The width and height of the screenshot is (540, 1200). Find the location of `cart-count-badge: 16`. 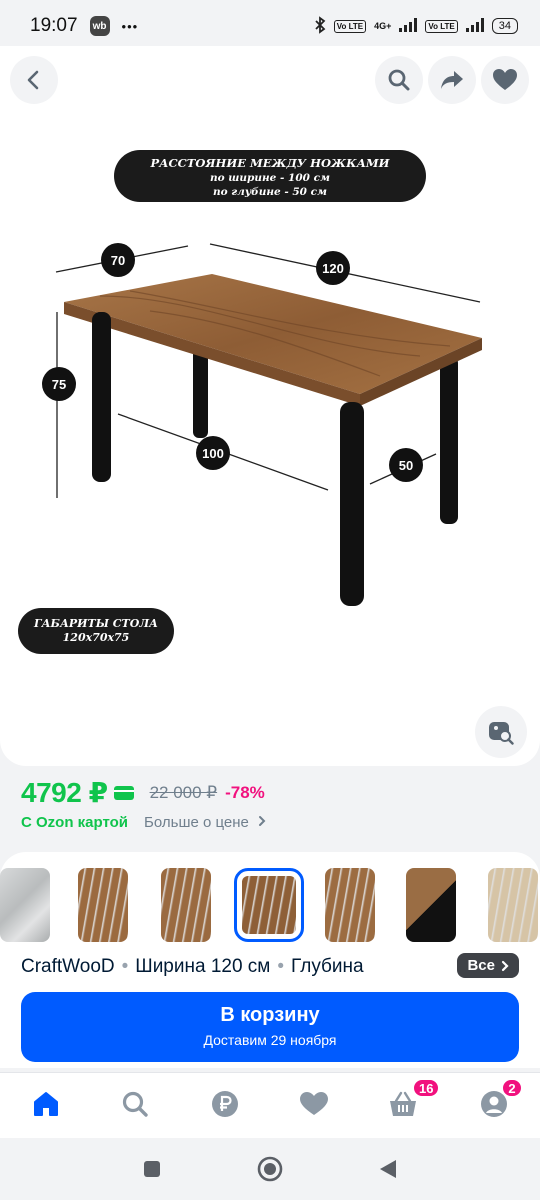

cart-count-badge: 16 is located at coordinates (426, 1088).